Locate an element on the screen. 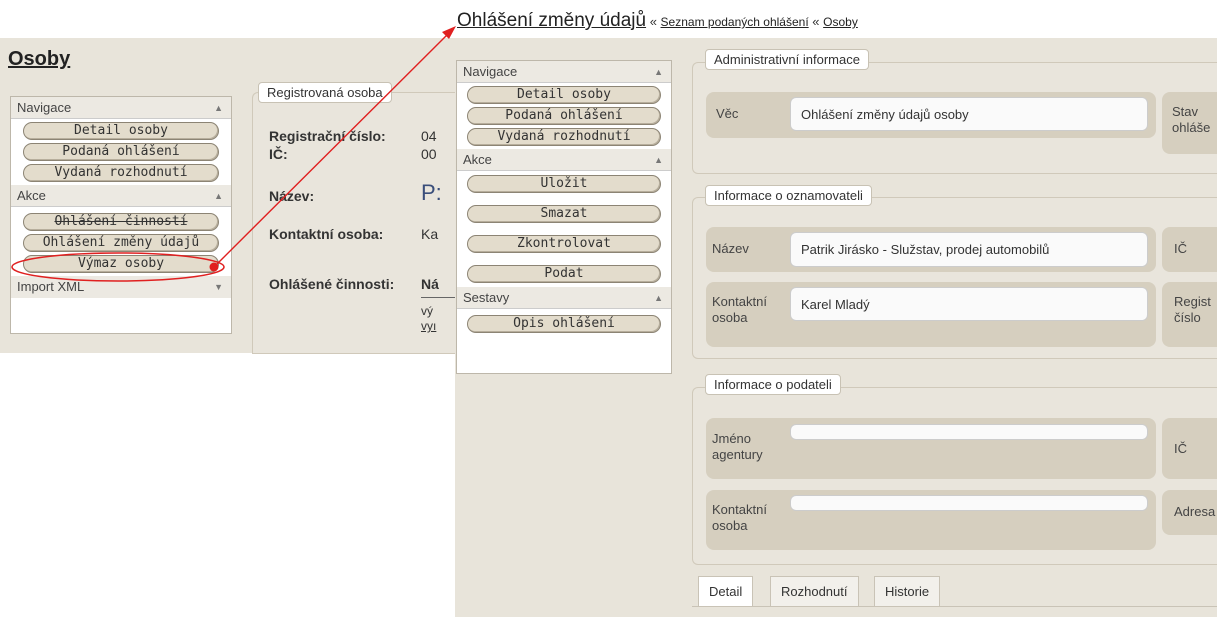 This screenshot has width=1217, height=617. highlight-ellipse is located at coordinates (118, 267).